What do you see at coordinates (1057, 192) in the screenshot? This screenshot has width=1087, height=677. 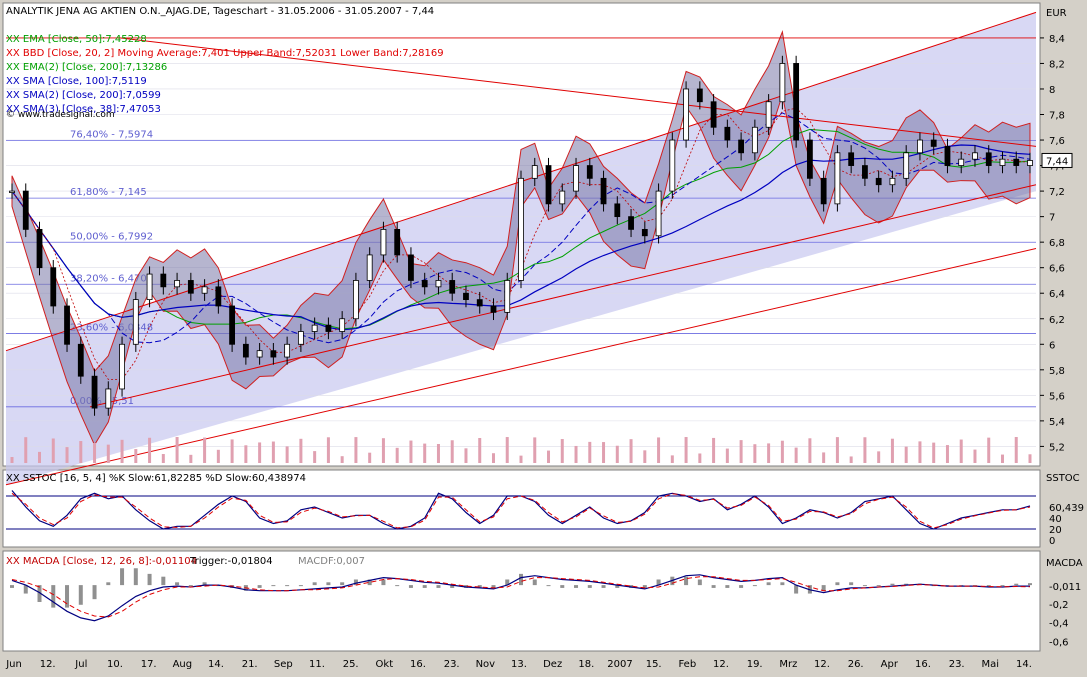 I see `price-tick-label: 7,2` at bounding box center [1057, 192].